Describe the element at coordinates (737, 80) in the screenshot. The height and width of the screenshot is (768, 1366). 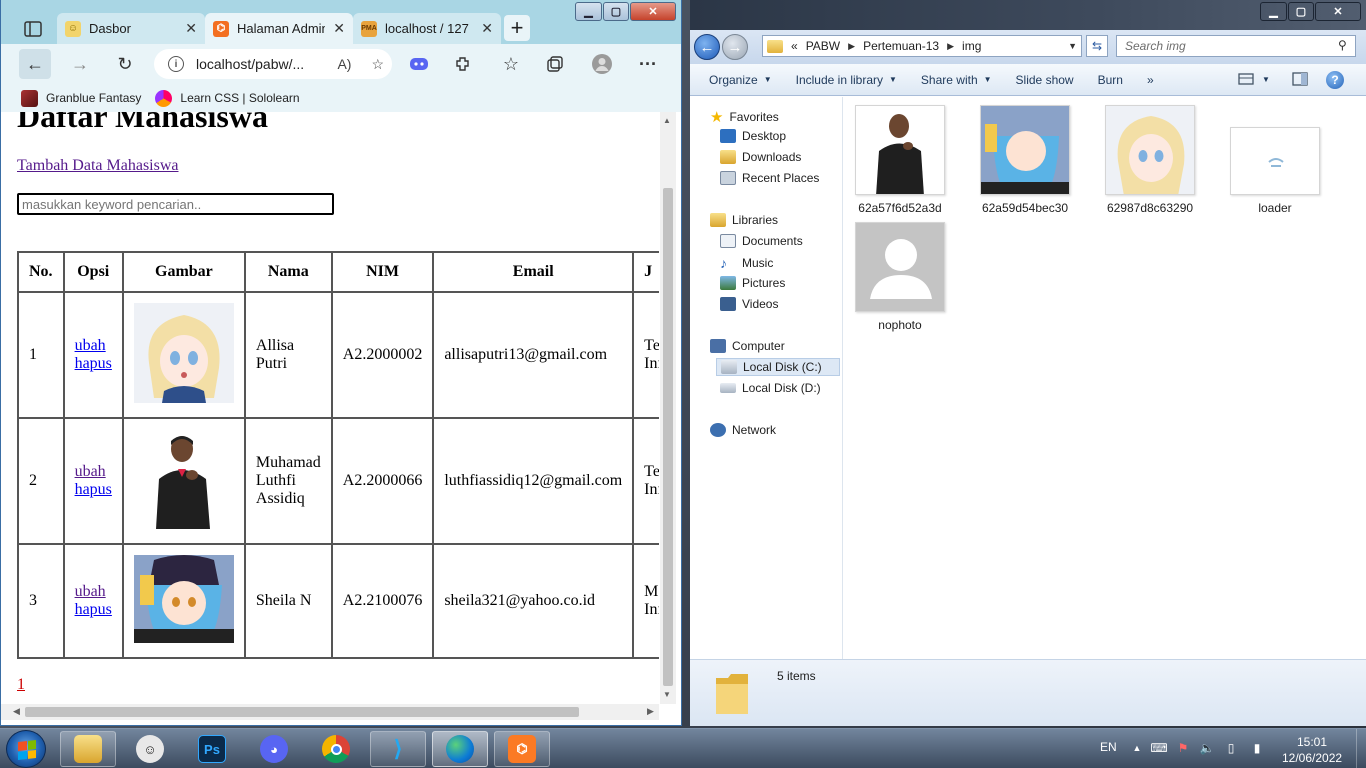
I see `organize-button: Organize ▼` at that location.